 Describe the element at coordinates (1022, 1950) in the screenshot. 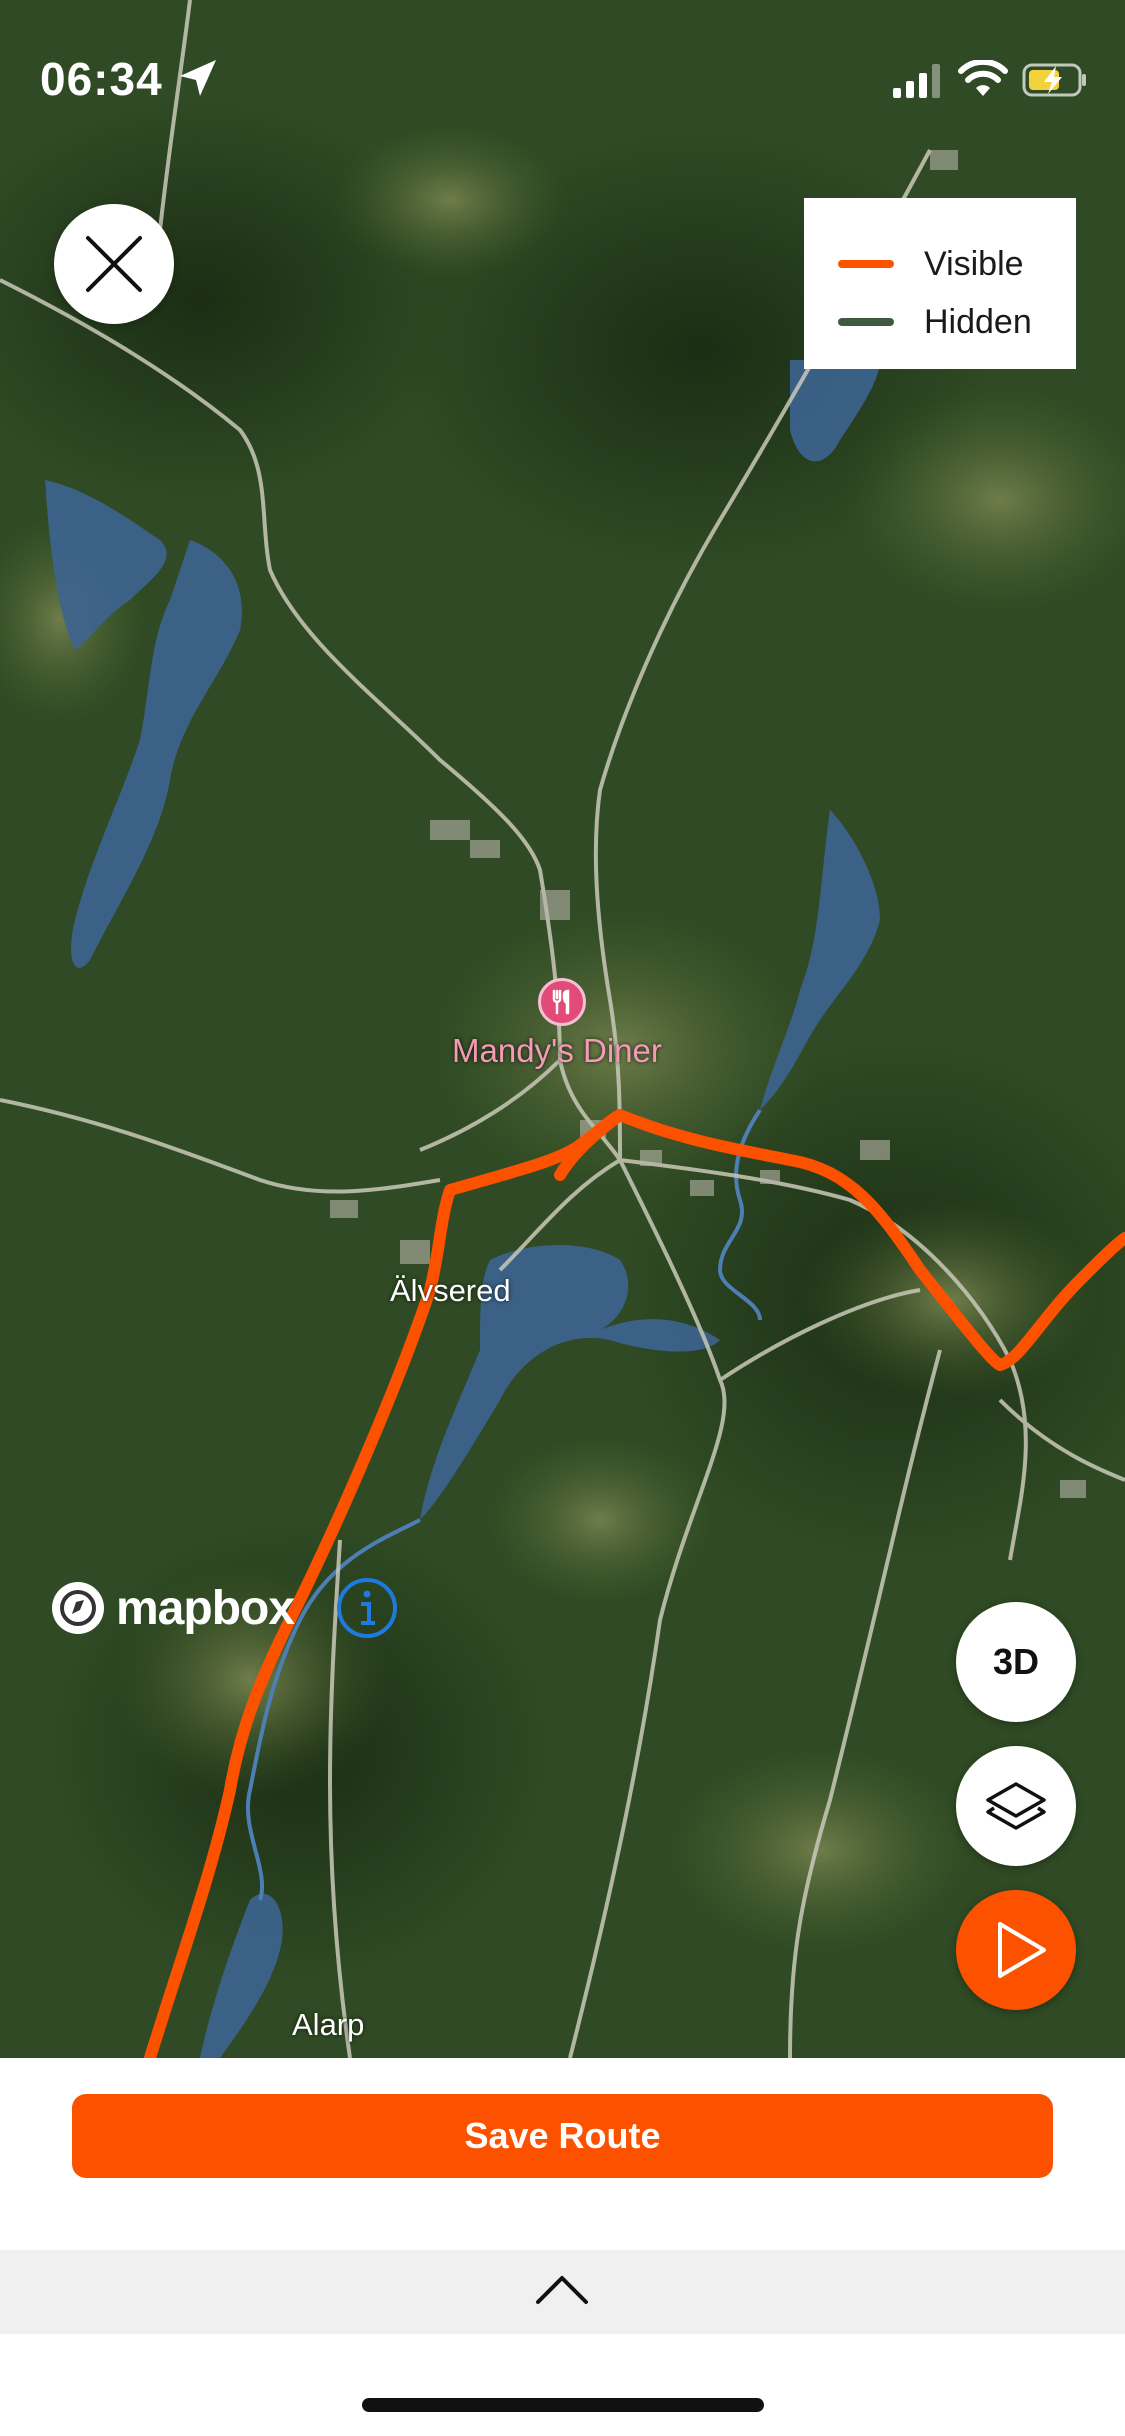

I see `play-icon` at that location.